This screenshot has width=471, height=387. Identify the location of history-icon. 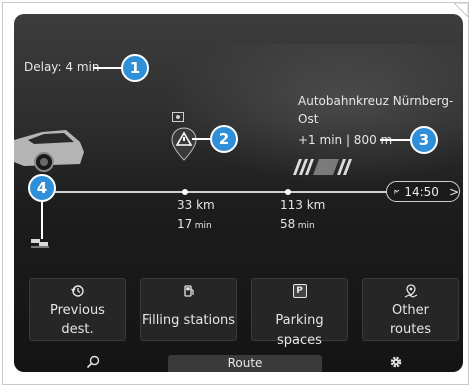
(77, 291).